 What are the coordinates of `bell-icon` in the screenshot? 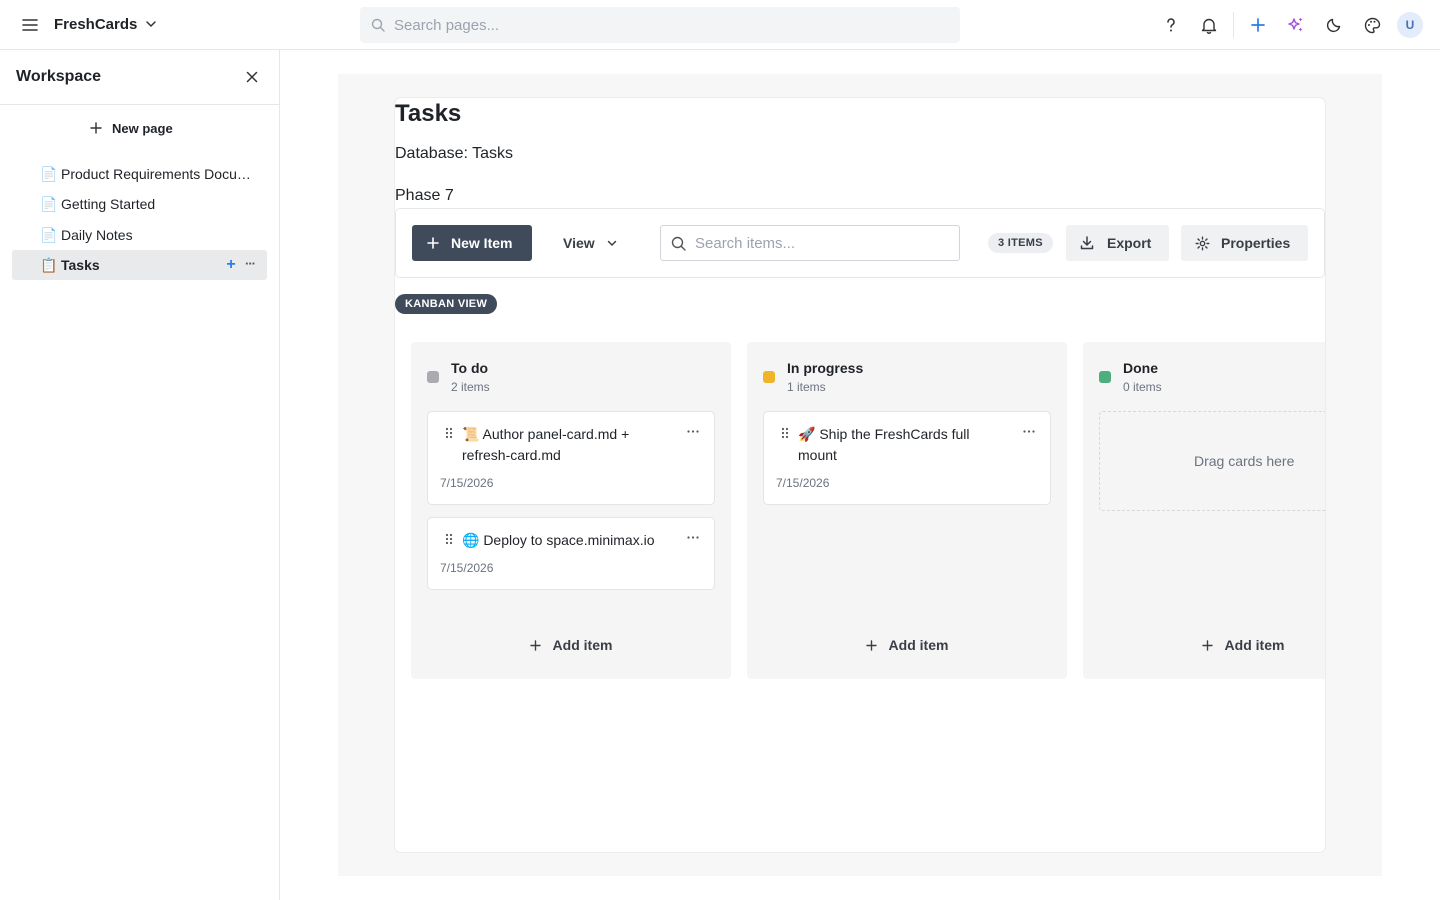 It's located at (1209, 25).